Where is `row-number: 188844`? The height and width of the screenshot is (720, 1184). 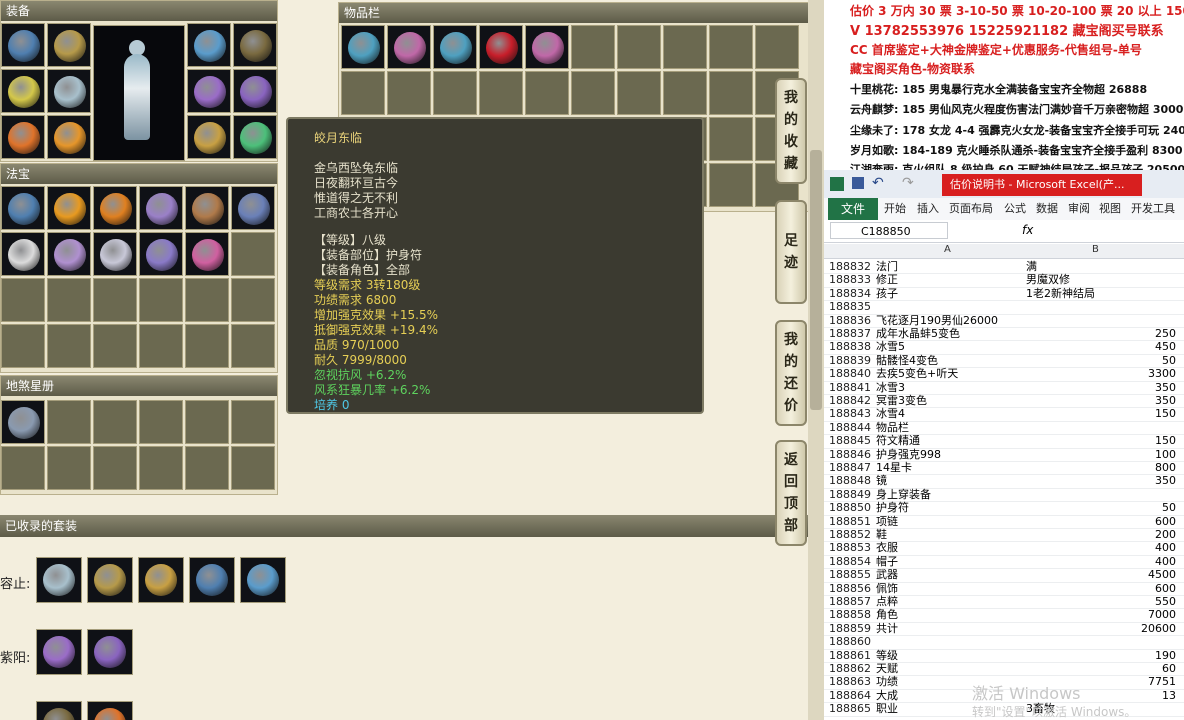
row-number: 188844 is located at coordinates (852, 427).